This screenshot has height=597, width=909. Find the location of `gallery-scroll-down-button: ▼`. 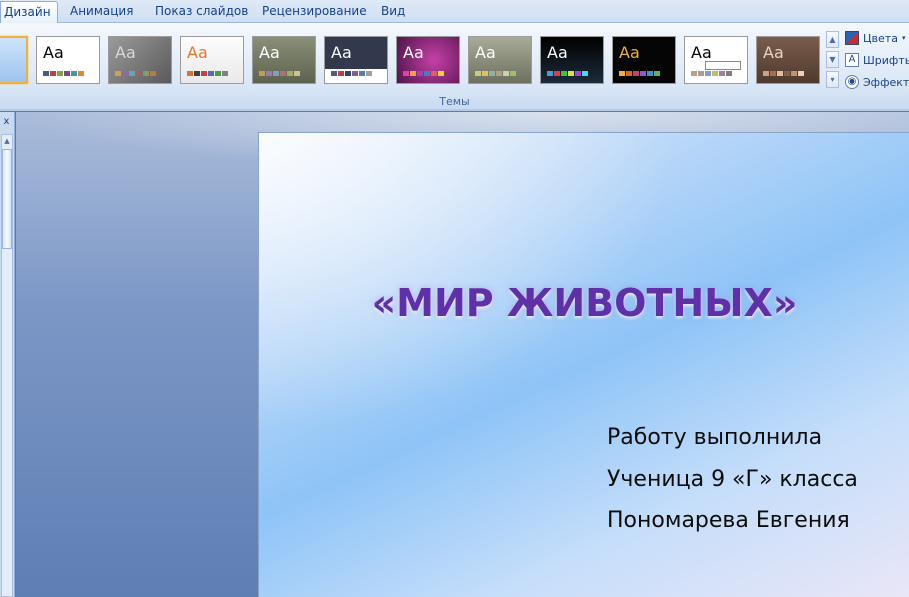

gallery-scroll-down-button: ▼ is located at coordinates (832, 59).